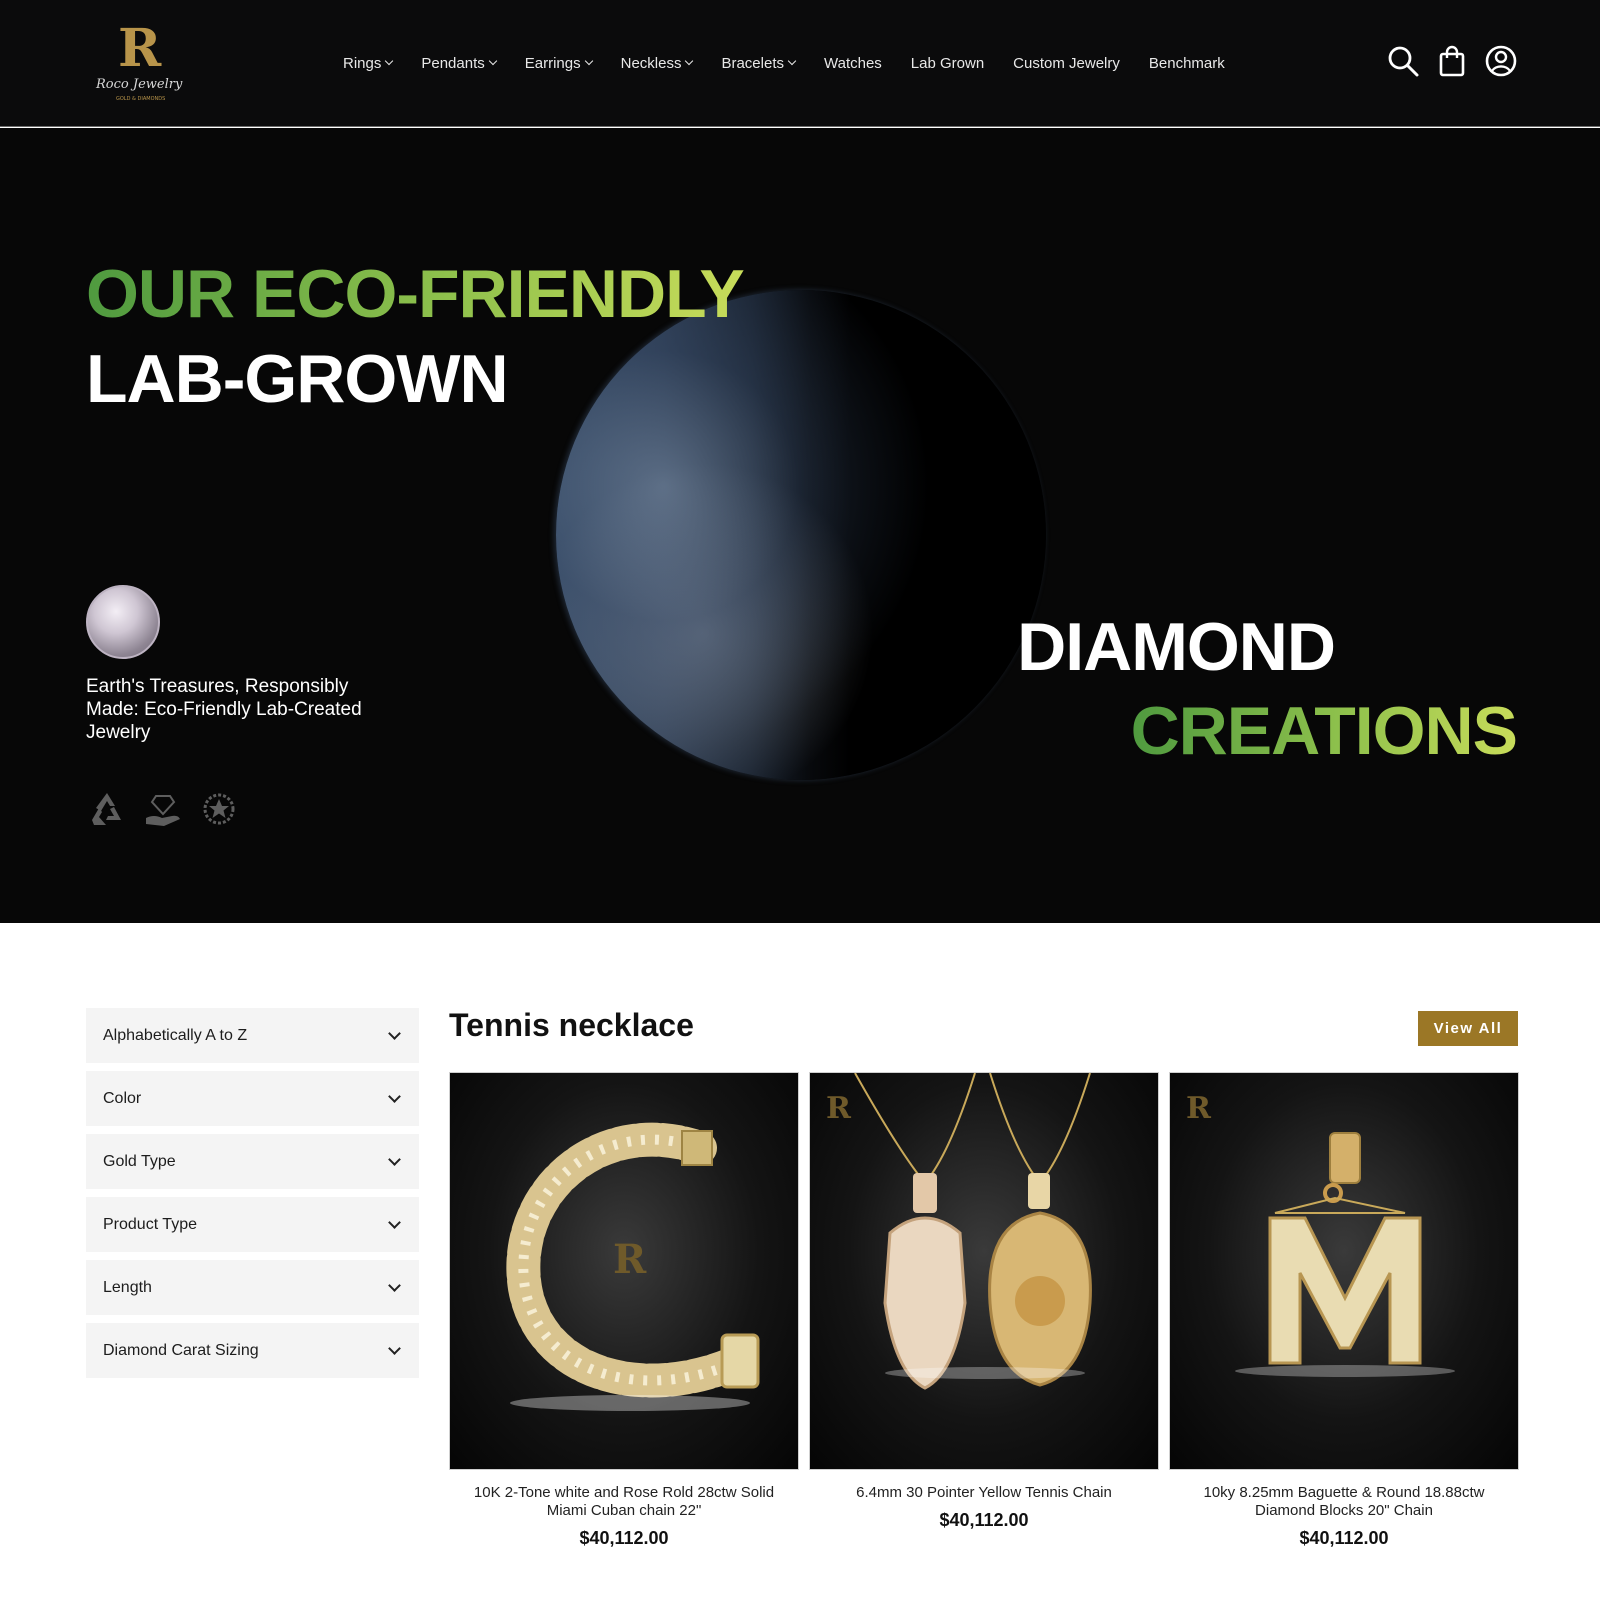 The image size is (1600, 1600). What do you see at coordinates (252, 1035) in the screenshot?
I see `sort-dropdown: Alphabetically A to Z` at bounding box center [252, 1035].